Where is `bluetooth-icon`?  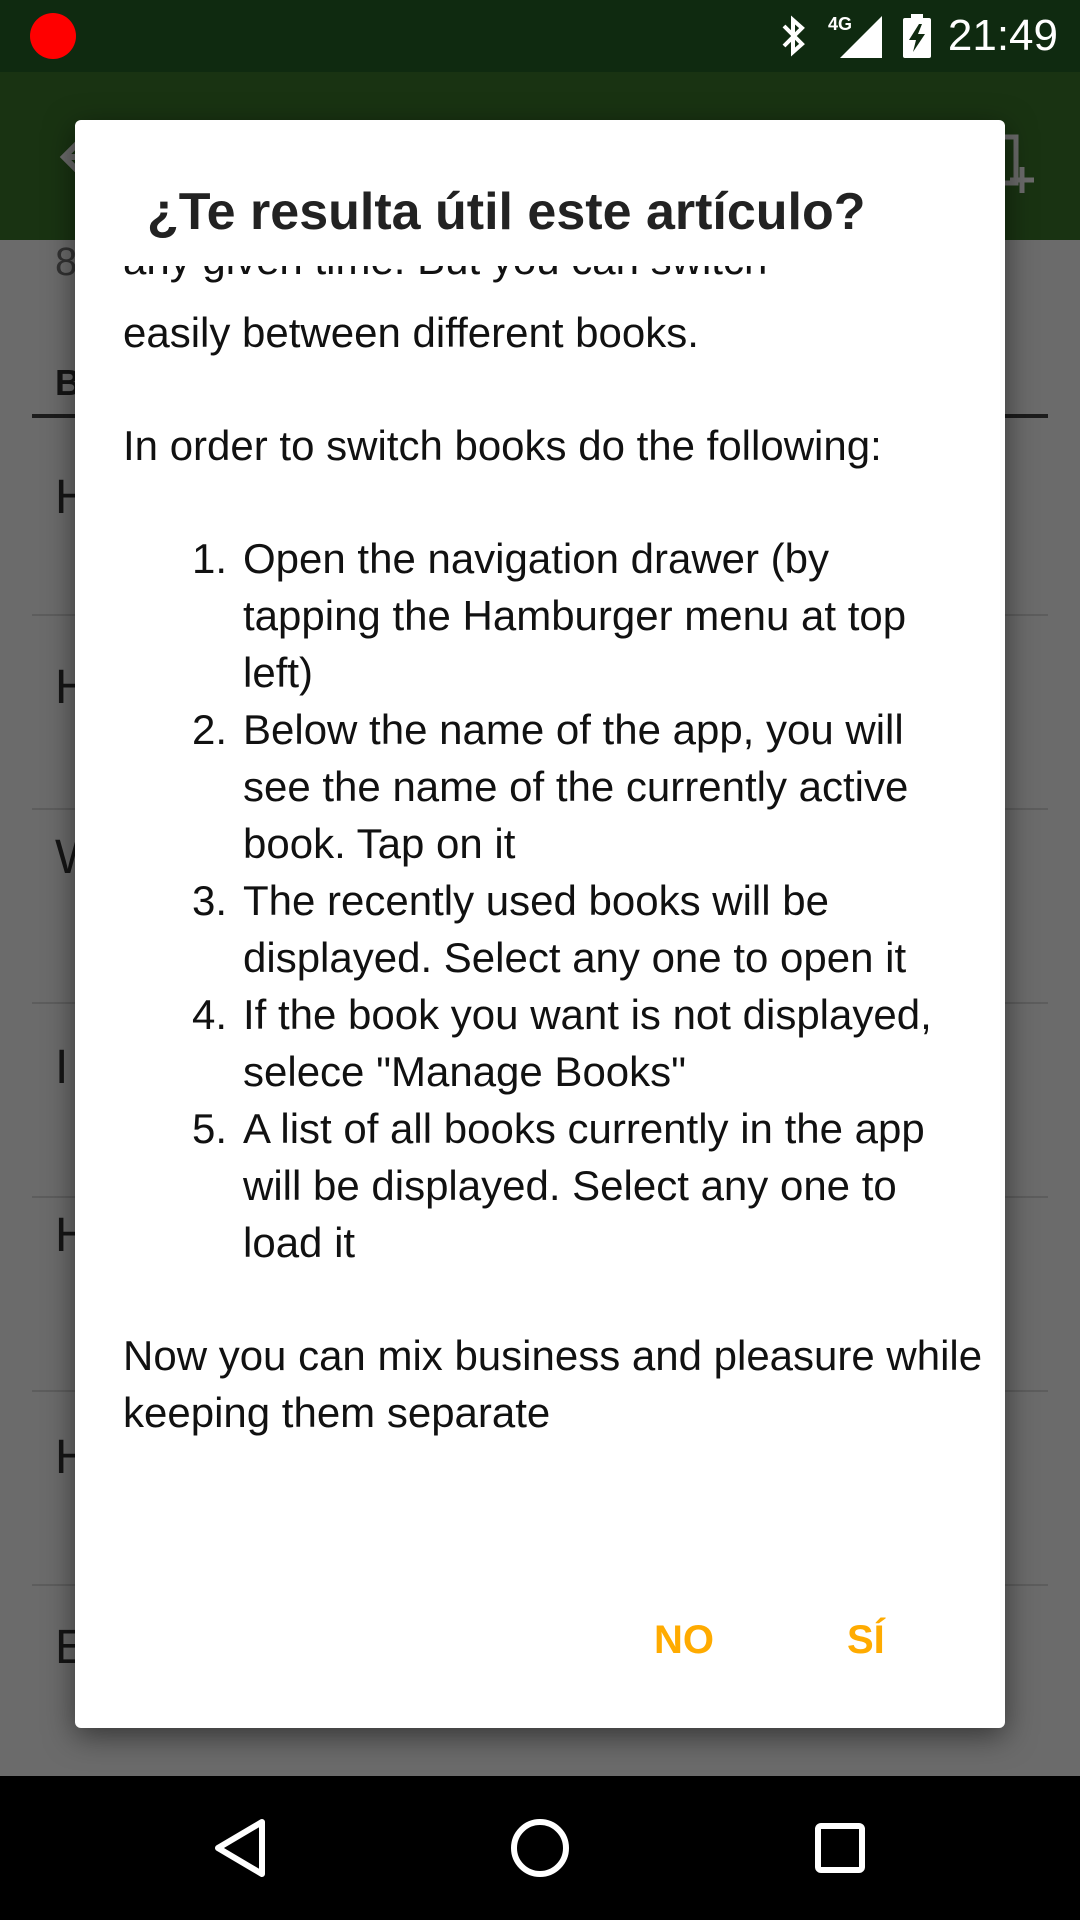
bluetooth-icon is located at coordinates (793, 36).